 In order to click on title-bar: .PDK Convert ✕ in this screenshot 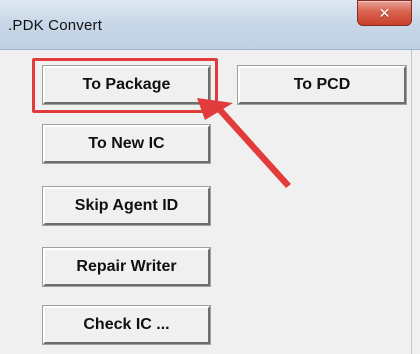, I will do `click(210, 25)`.